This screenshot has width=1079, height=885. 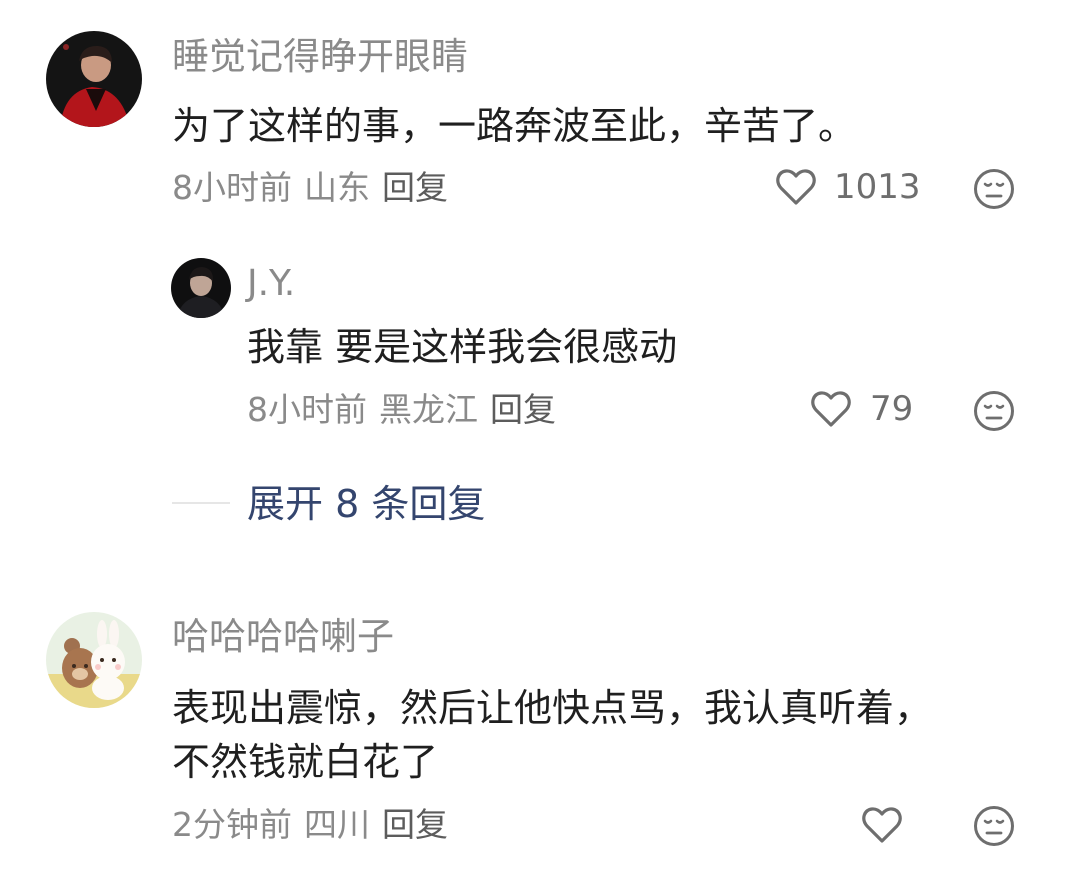 I want to click on comment-meta: 2分钟前 四川 回复, so click(x=310, y=824).